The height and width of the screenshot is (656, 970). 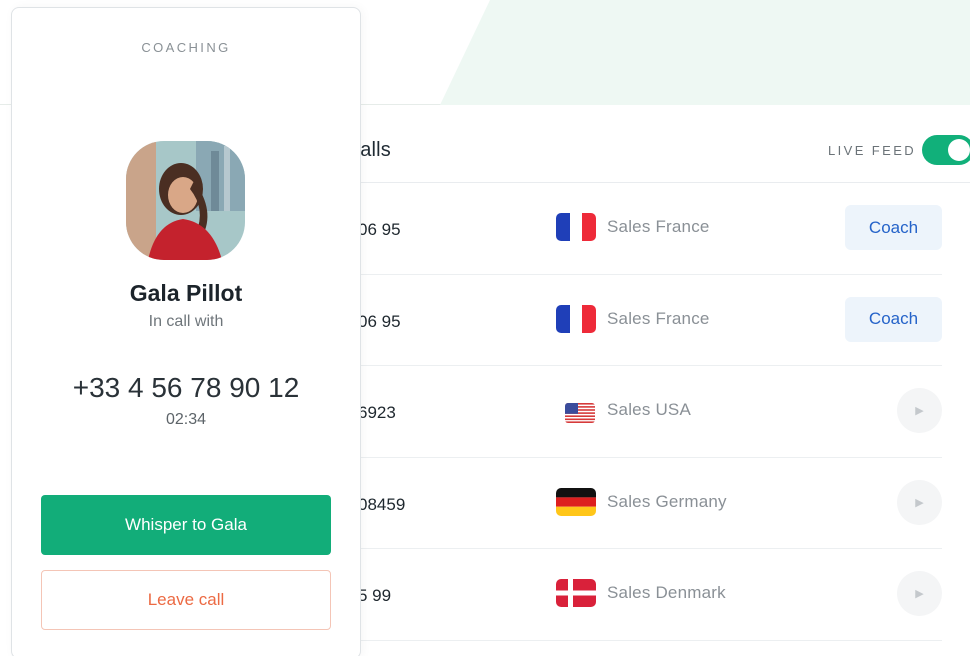 I want to click on denmark-flag-icon, so click(x=576, y=593).